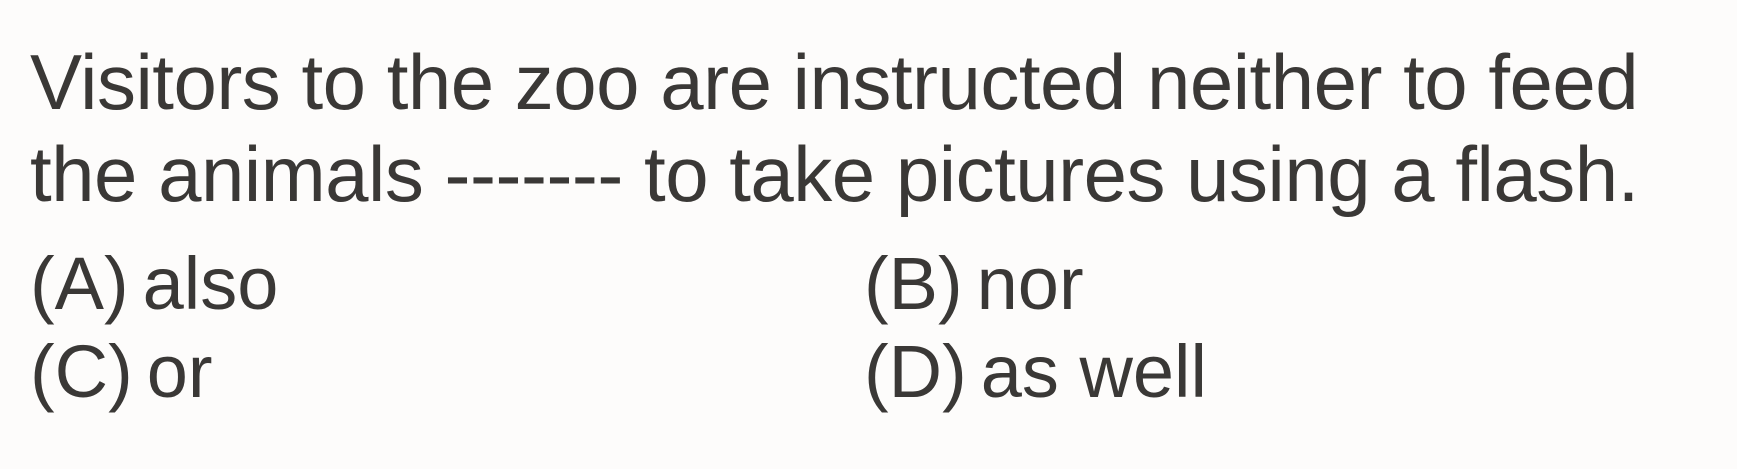 This screenshot has width=1737, height=469. What do you see at coordinates (81, 371) in the screenshot?
I see `option-c-letter: (C)` at bounding box center [81, 371].